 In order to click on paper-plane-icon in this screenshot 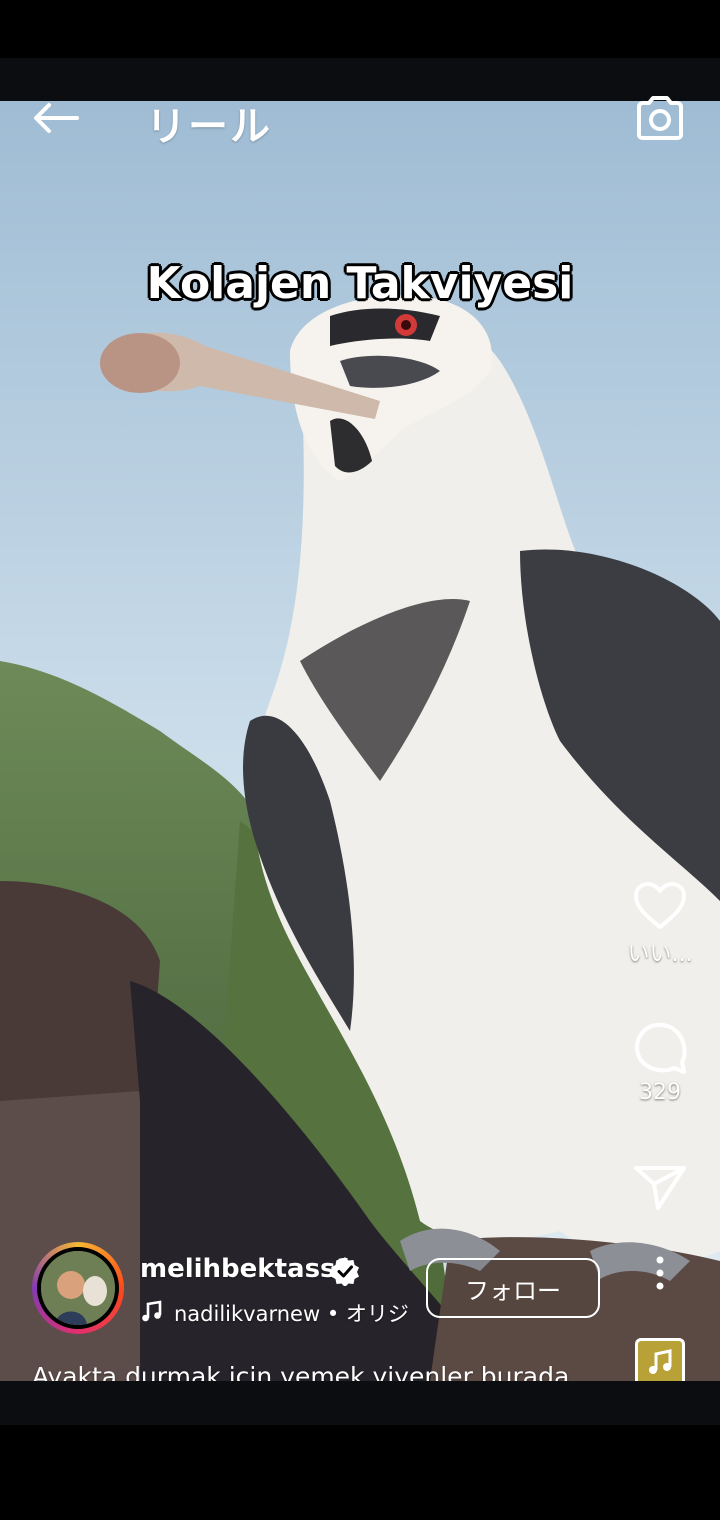, I will do `click(660, 1188)`.